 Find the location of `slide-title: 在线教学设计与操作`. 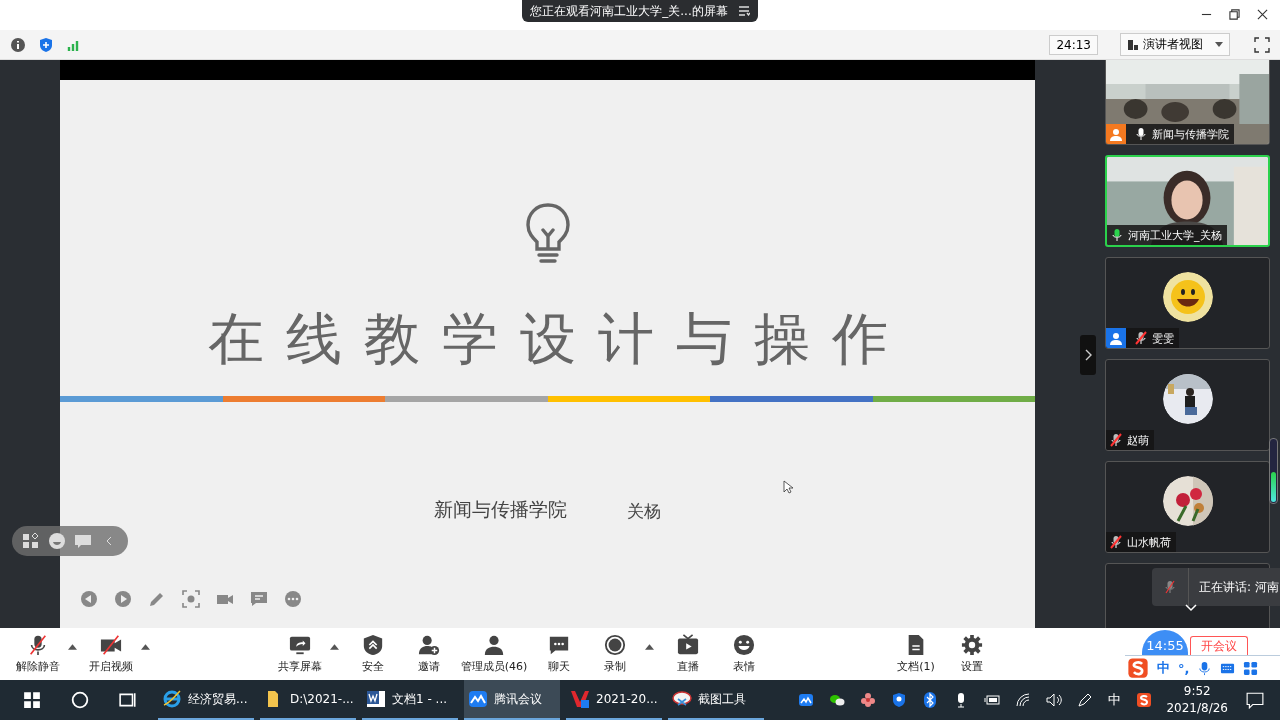

slide-title: 在线教学设计与操作 is located at coordinates (558, 339).